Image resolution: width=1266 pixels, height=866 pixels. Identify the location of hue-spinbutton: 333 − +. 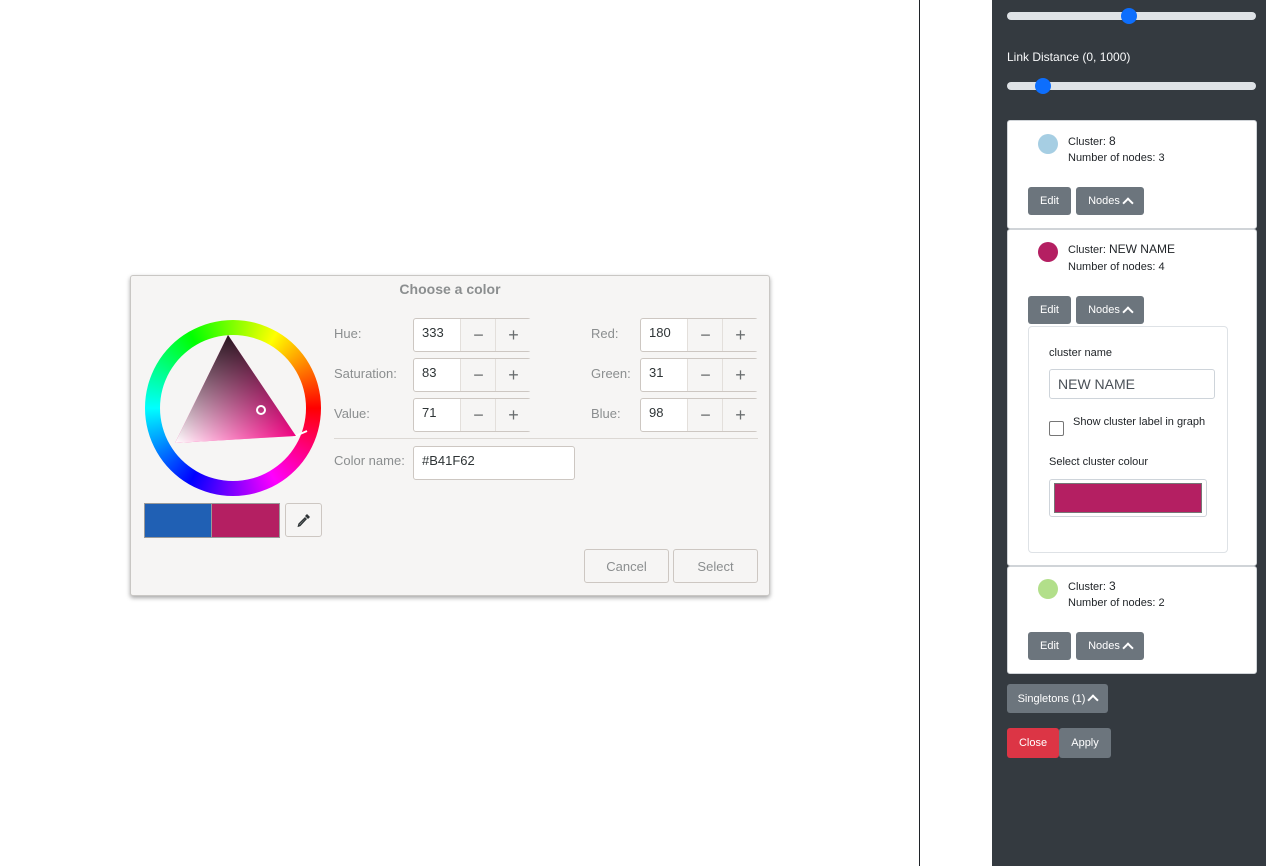
(472, 335).